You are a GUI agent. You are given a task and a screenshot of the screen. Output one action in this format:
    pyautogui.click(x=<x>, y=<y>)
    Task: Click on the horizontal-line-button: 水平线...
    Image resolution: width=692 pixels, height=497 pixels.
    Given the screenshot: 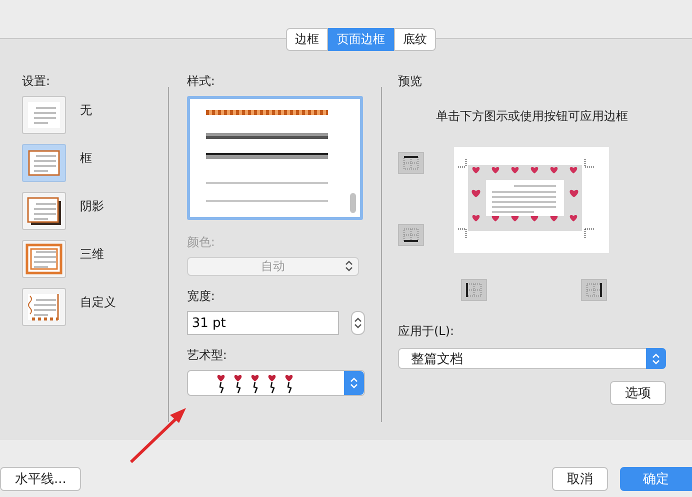 What is the action you would take?
    pyautogui.click(x=41, y=479)
    